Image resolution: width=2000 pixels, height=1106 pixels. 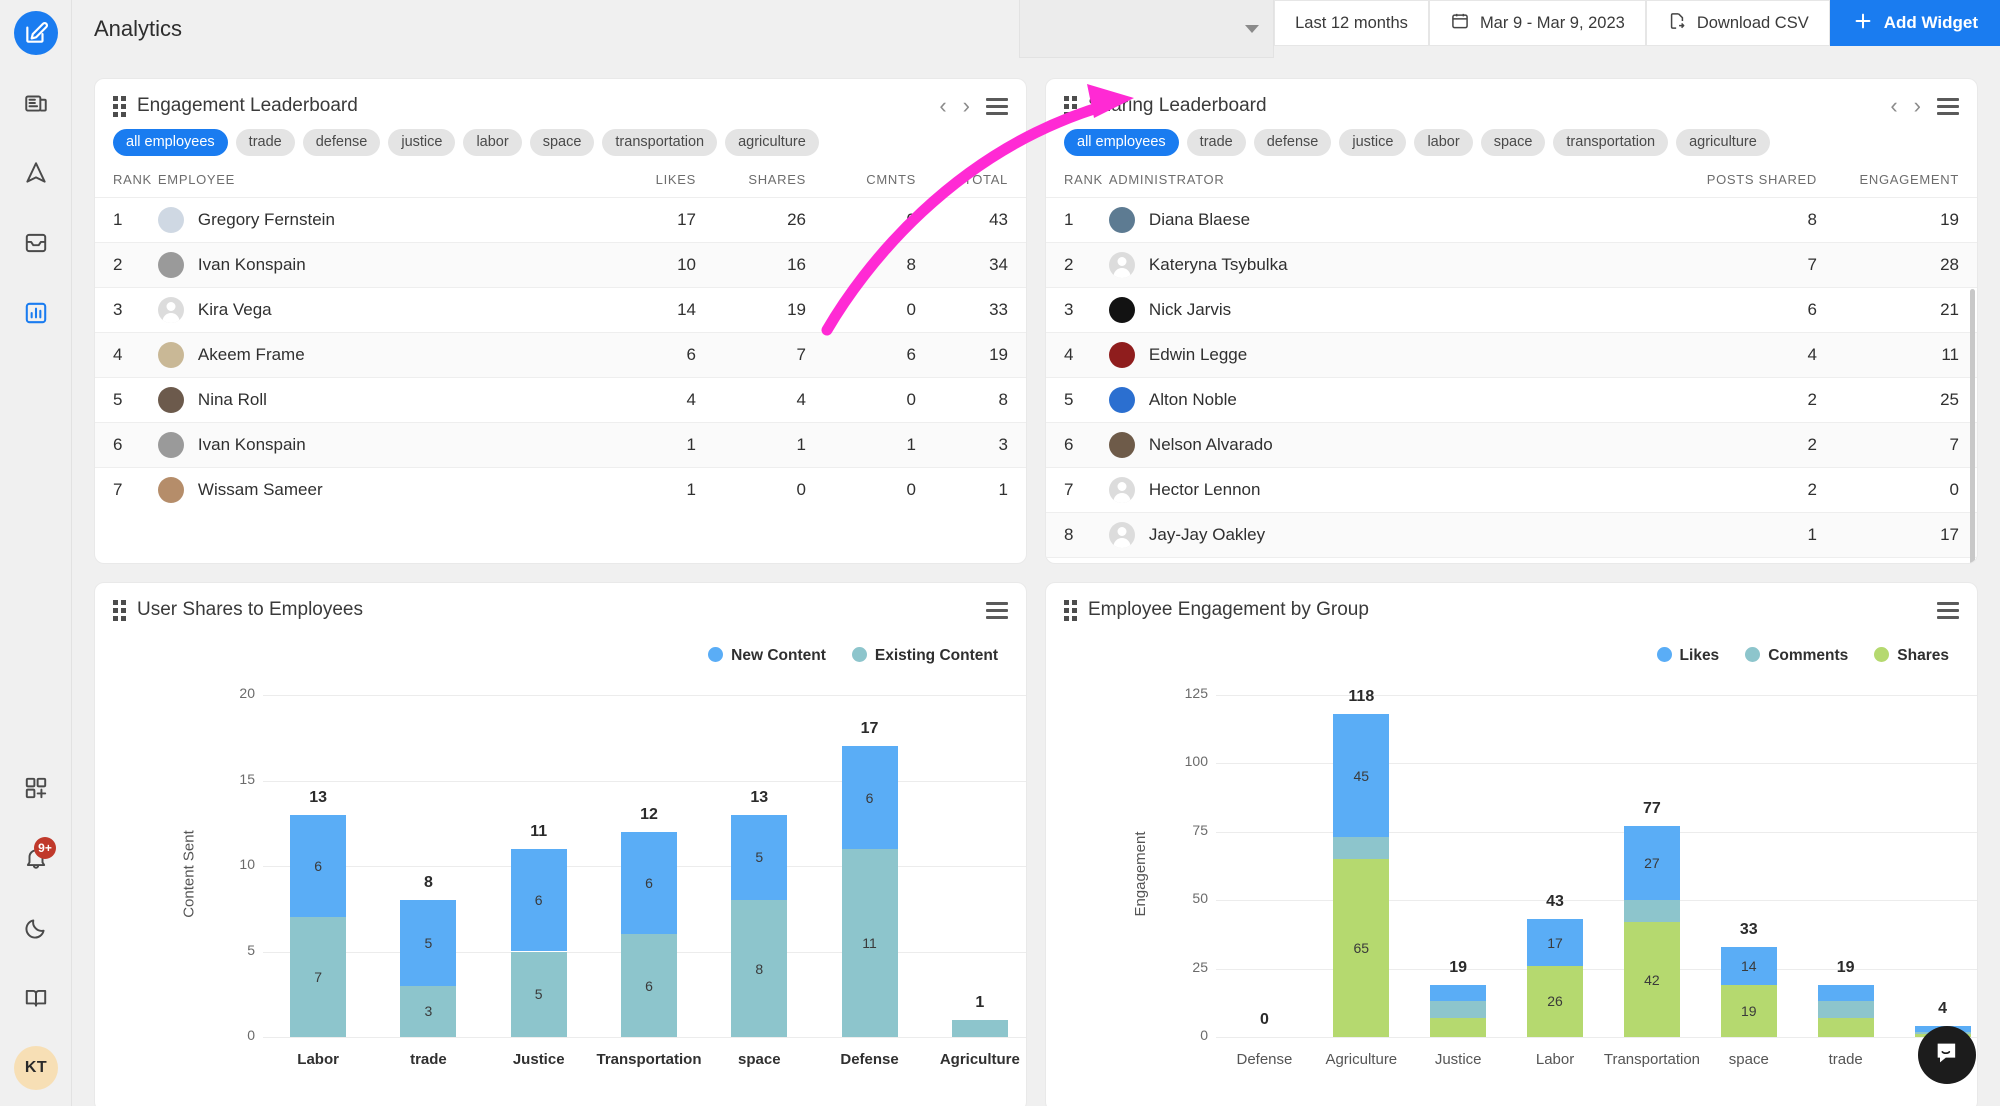 I want to click on legend-item-comments: Comments, so click(x=1796, y=656).